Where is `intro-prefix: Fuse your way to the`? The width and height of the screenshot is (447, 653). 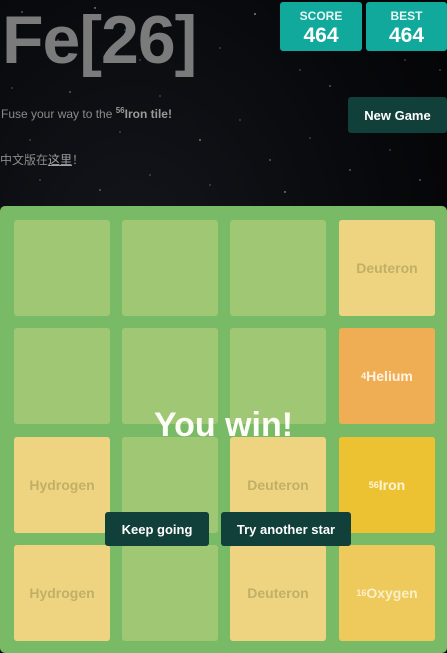
intro-prefix: Fuse your way to the is located at coordinates (58, 114).